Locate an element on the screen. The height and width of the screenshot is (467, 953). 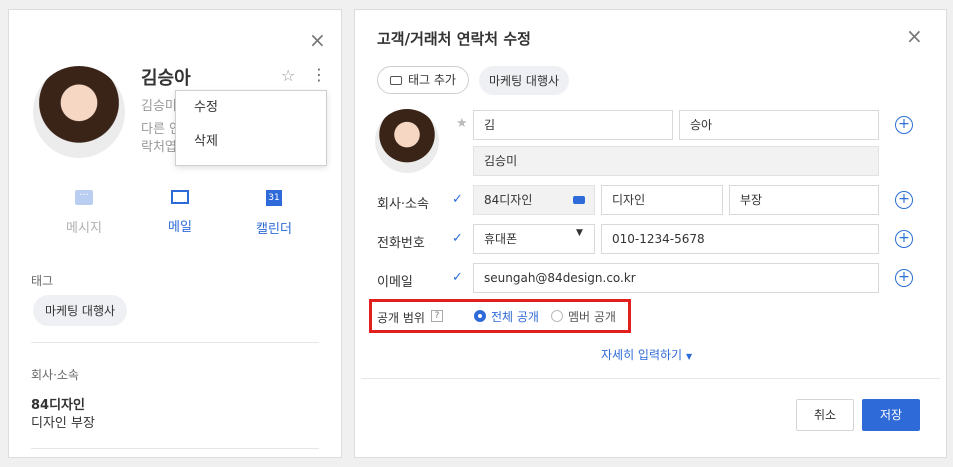
more-icon: ⋮ is located at coordinates (319, 74).